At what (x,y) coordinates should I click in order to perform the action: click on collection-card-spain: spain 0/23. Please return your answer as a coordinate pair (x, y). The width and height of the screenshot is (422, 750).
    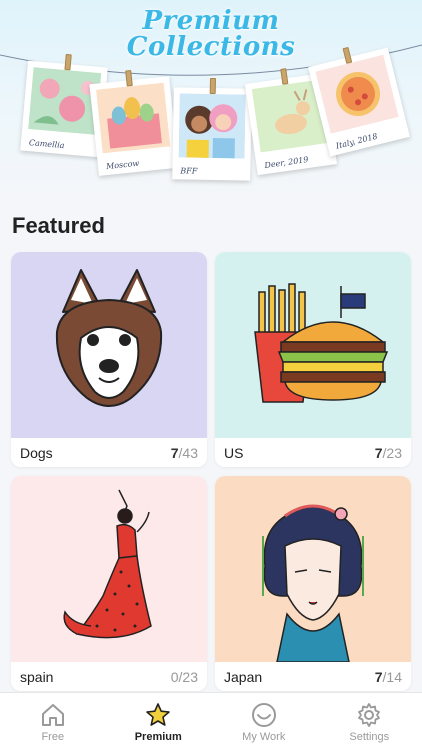
    Looking at the image, I should click on (109, 583).